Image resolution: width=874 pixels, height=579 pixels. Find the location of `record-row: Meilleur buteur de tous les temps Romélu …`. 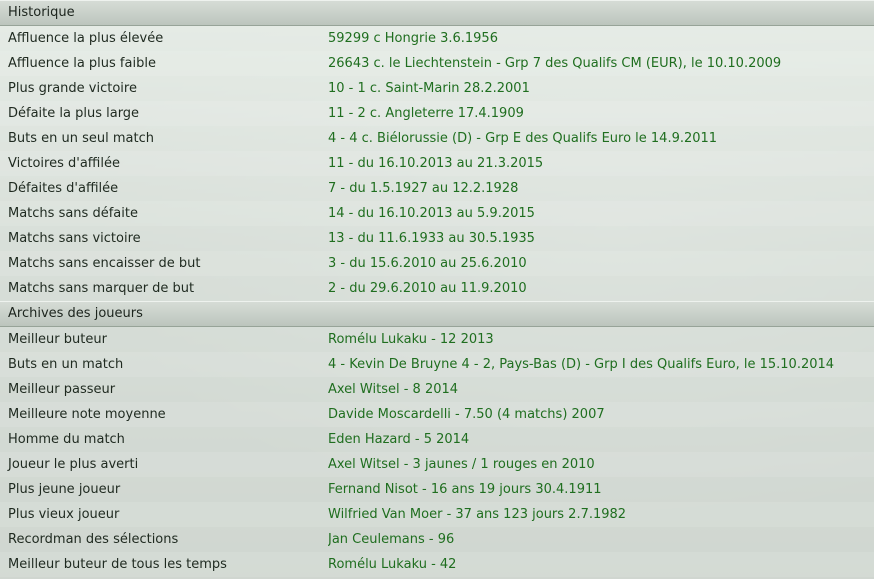

record-row: Meilleur buteur de tous les temps Romélu … is located at coordinates (437, 564).